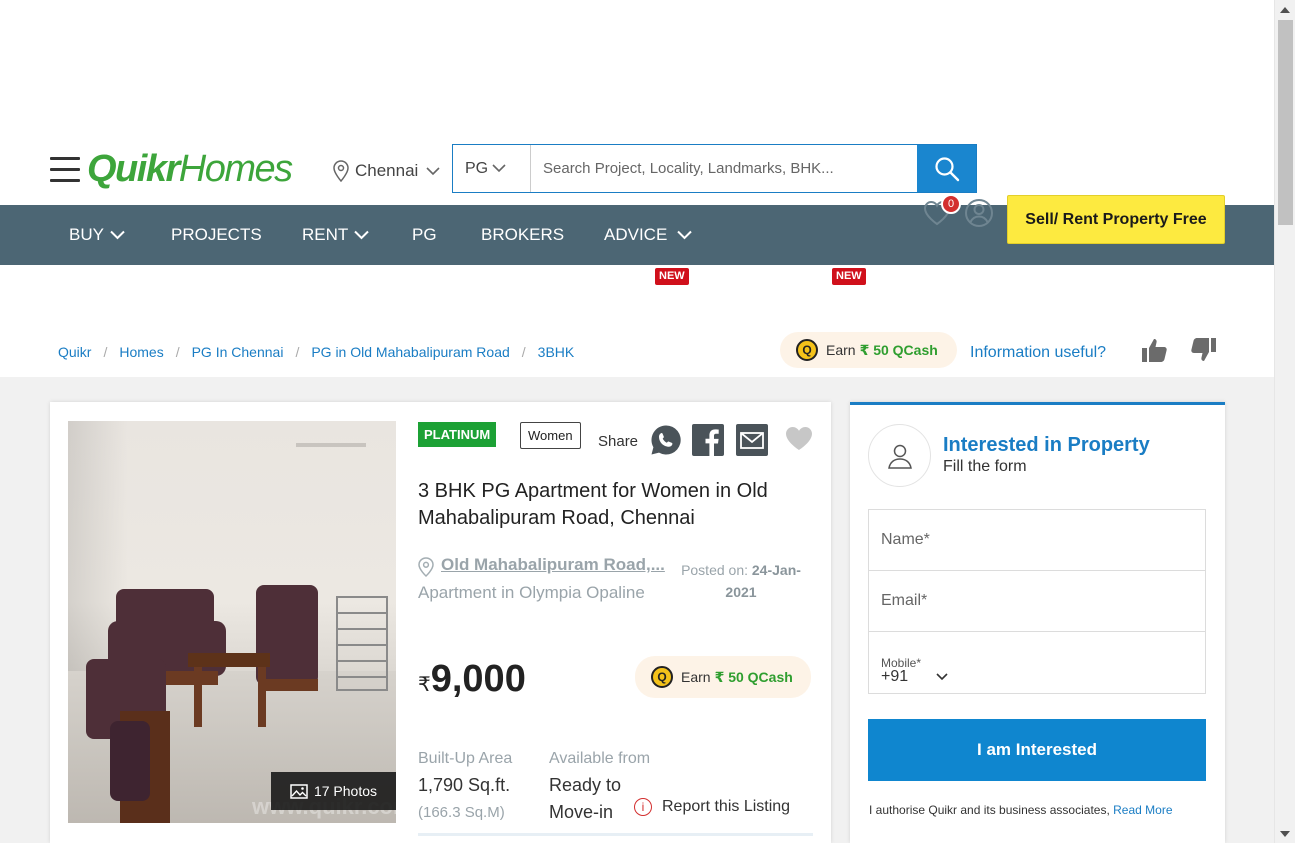  What do you see at coordinates (895, 676) in the screenshot?
I see `country-code-value: +91` at bounding box center [895, 676].